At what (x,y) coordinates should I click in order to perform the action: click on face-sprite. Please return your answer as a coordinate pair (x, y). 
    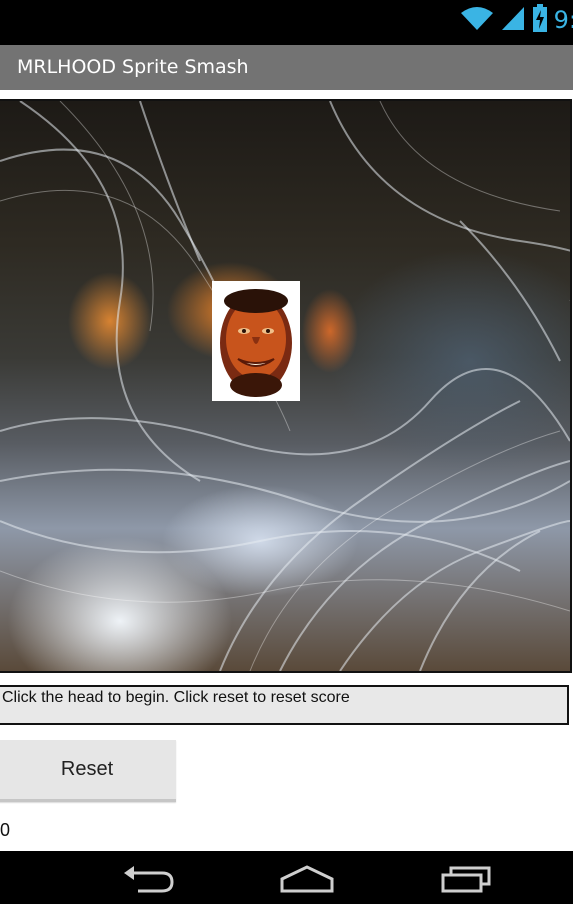
    Looking at the image, I should click on (256, 341).